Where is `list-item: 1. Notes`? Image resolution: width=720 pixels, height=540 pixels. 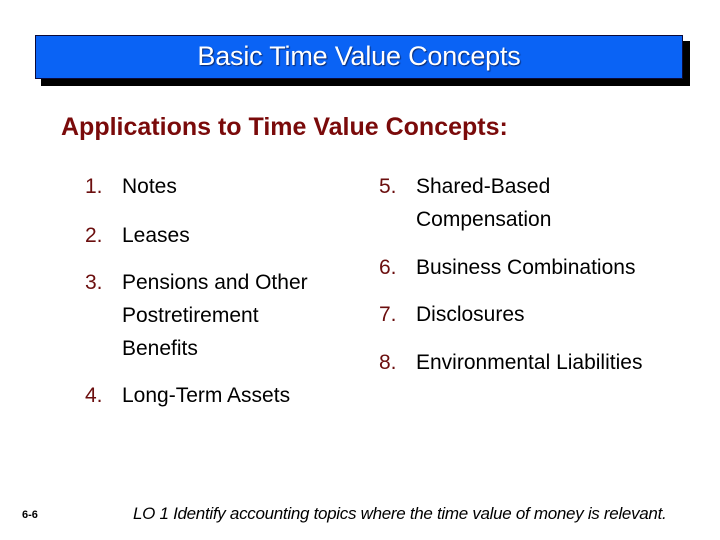
list-item: 1. Notes is located at coordinates (131, 186).